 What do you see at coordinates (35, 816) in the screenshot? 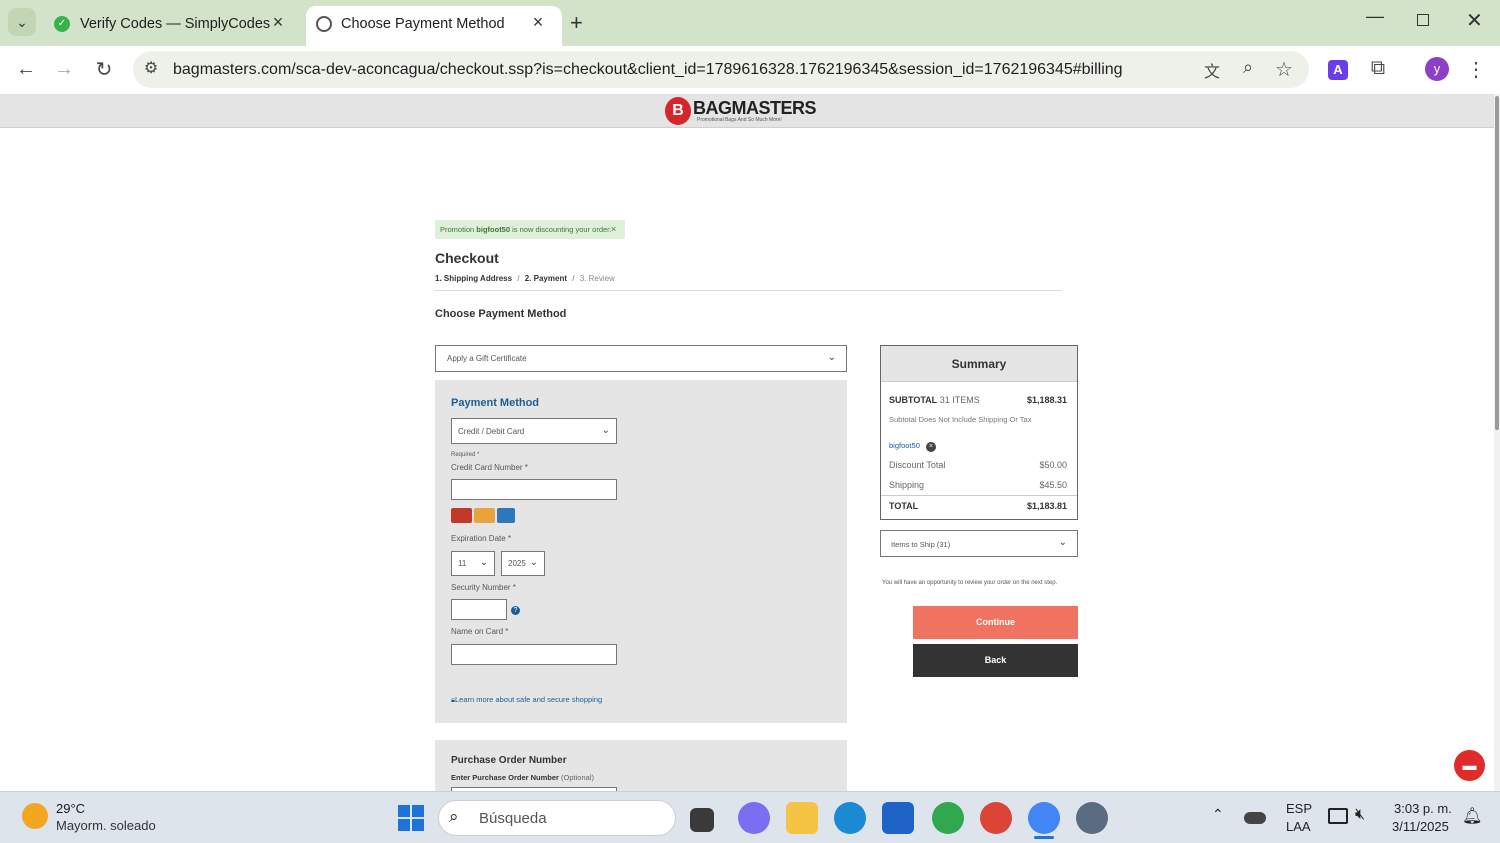
I see `weather-icon` at bounding box center [35, 816].